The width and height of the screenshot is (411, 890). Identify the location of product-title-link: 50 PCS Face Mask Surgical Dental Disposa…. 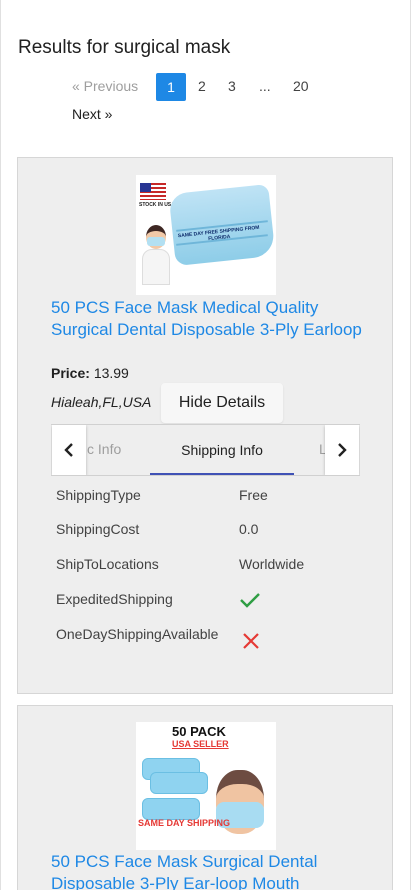
(211, 870).